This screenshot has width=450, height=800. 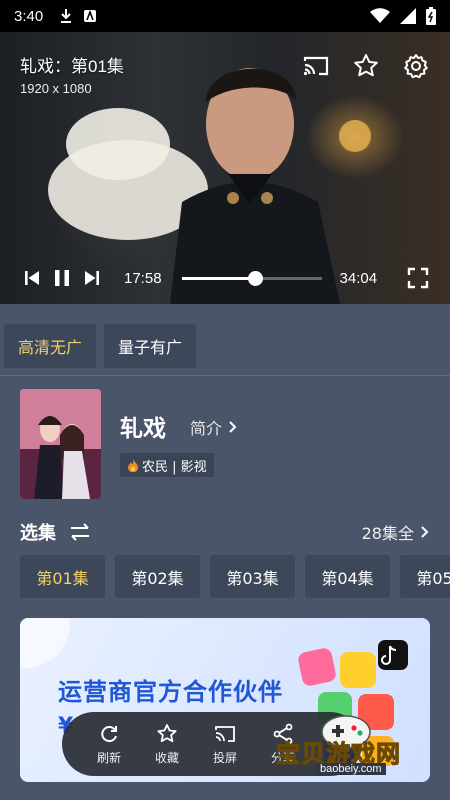 I want to click on sort-button, so click(x=80, y=532).